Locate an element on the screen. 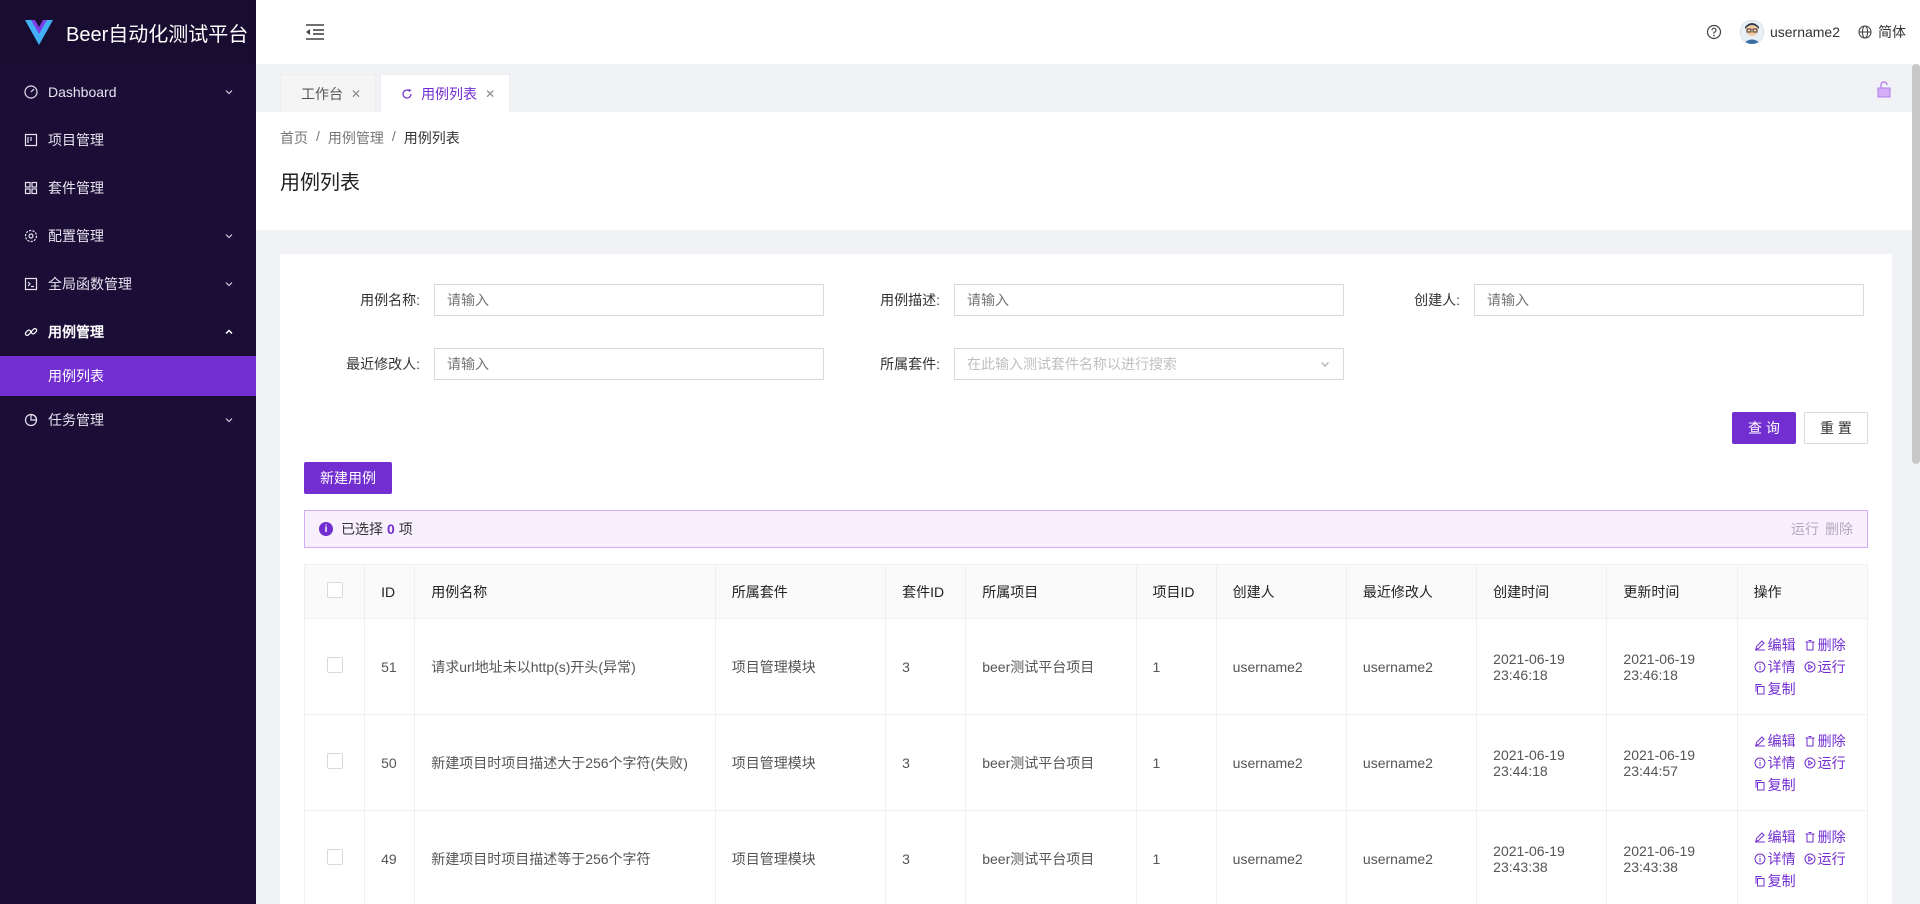  cell-case-name: 新建项目时项目描述等于256个字符 is located at coordinates (565, 857).